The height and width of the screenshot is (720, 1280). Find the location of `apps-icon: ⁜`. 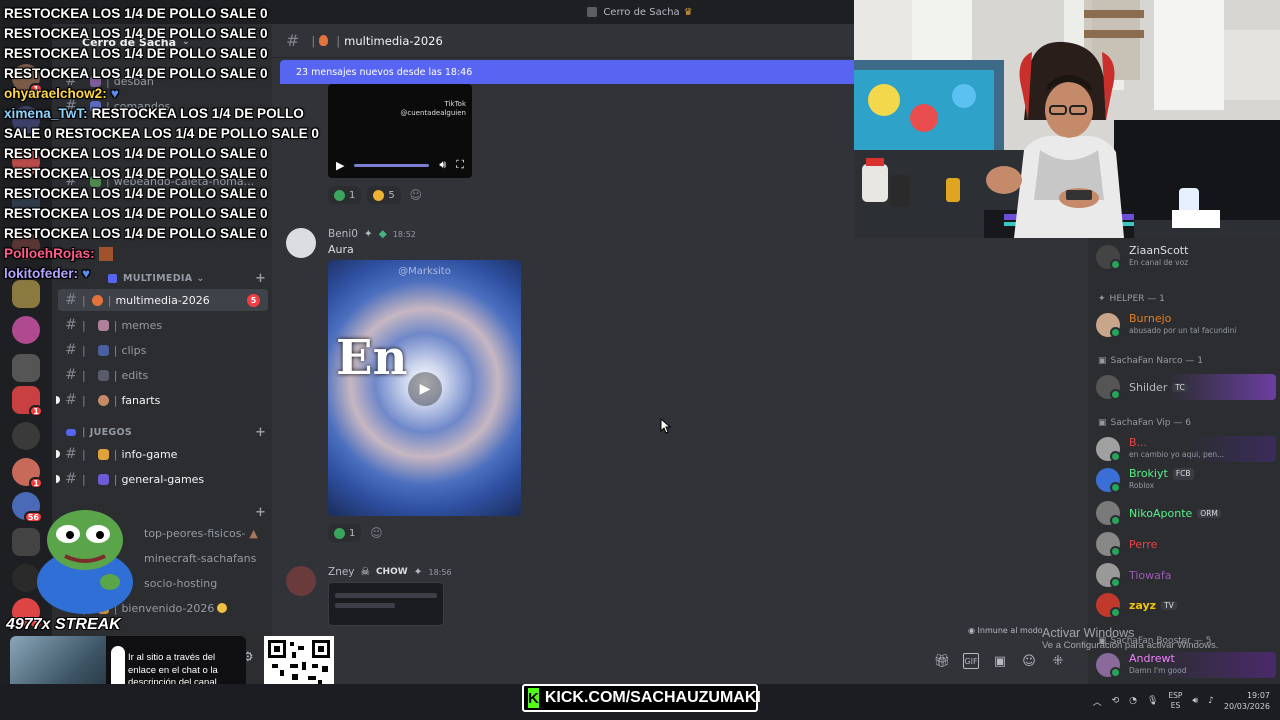

apps-icon: ⁜ is located at coordinates (1058, 661).